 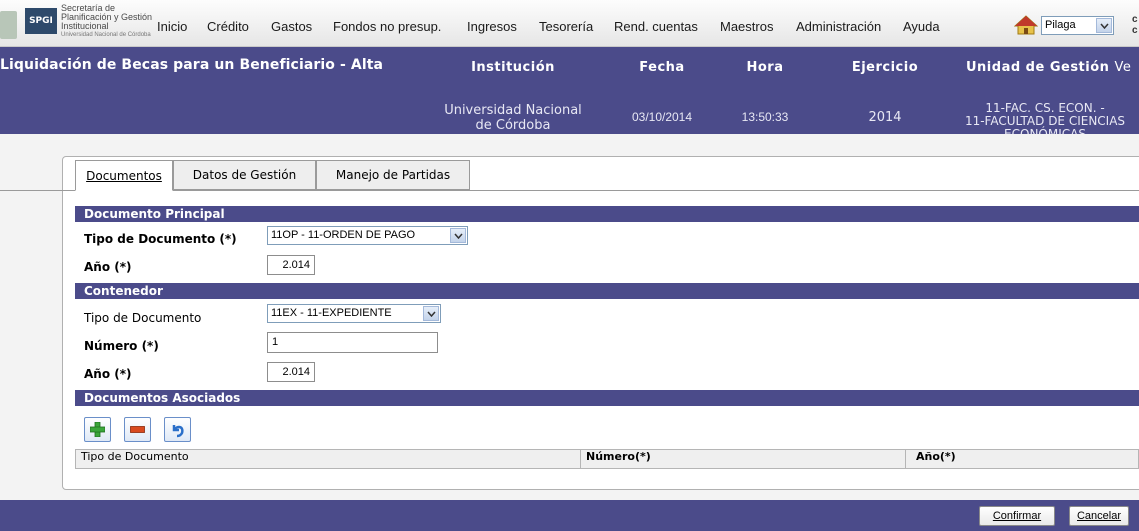 What do you see at coordinates (838, 28) in the screenshot?
I see `menu-administracion: Administración` at bounding box center [838, 28].